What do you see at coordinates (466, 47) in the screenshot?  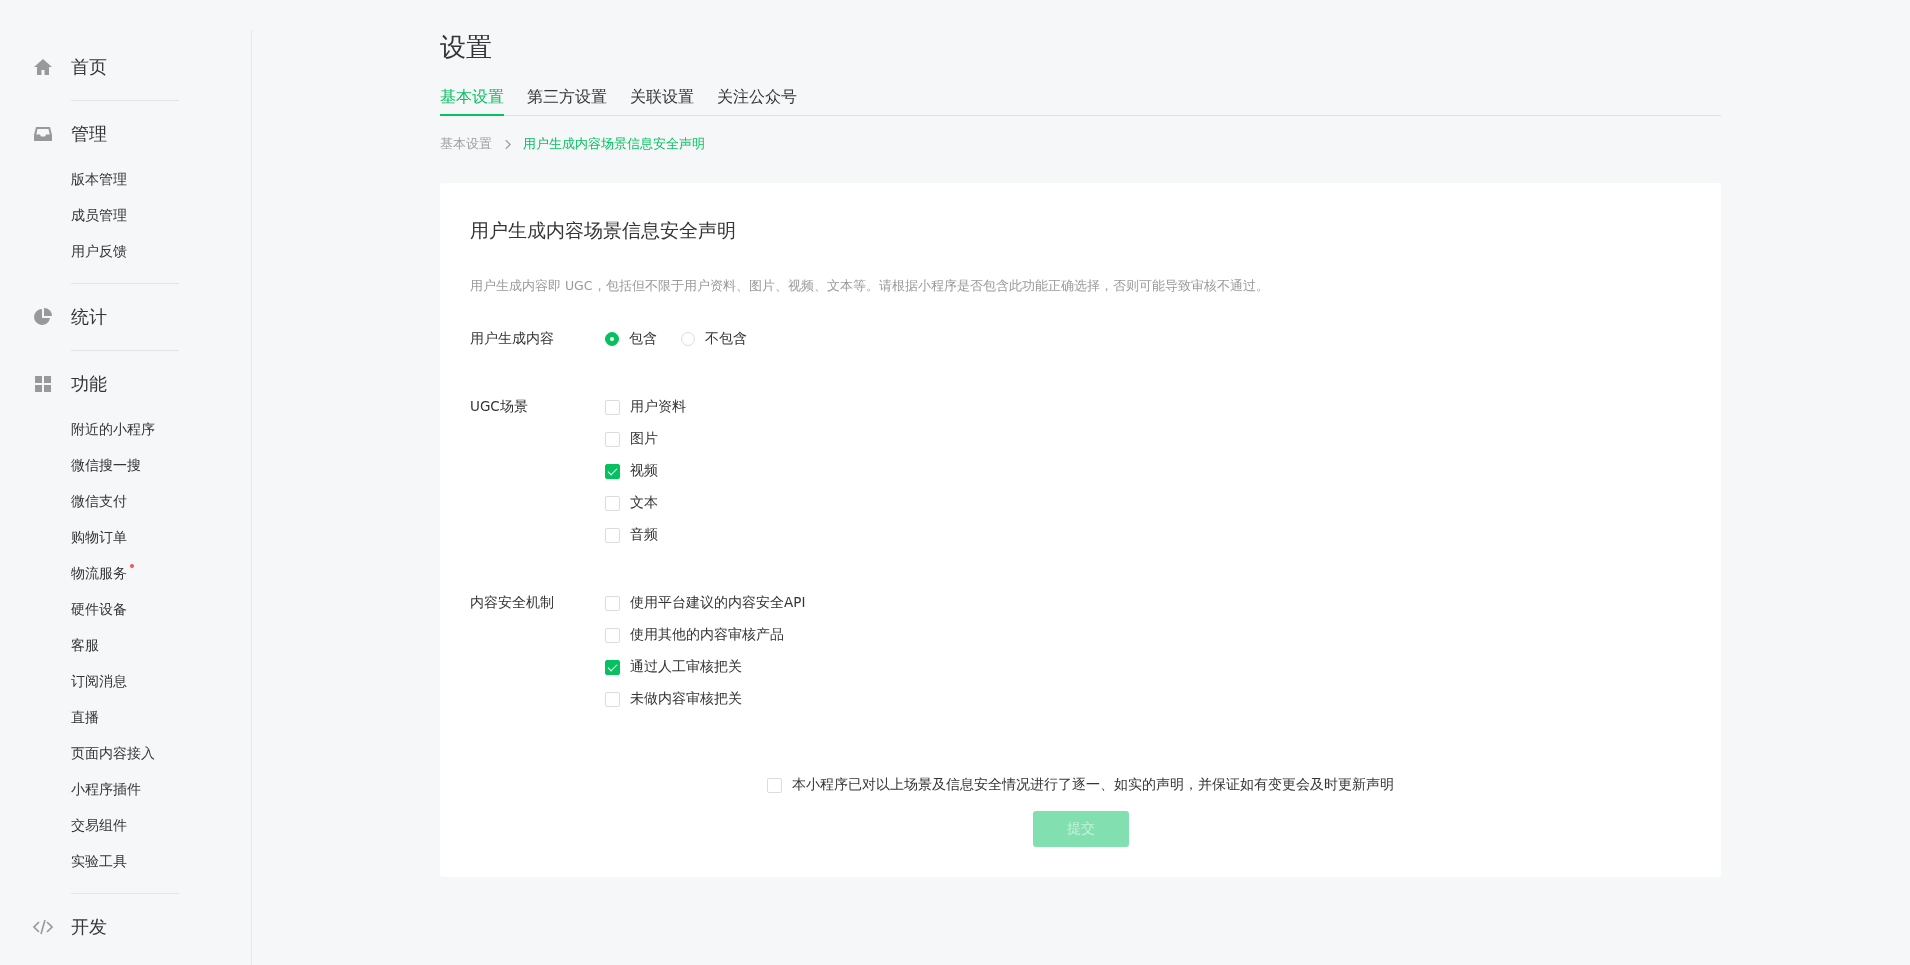 I see `page-title: 设置` at bounding box center [466, 47].